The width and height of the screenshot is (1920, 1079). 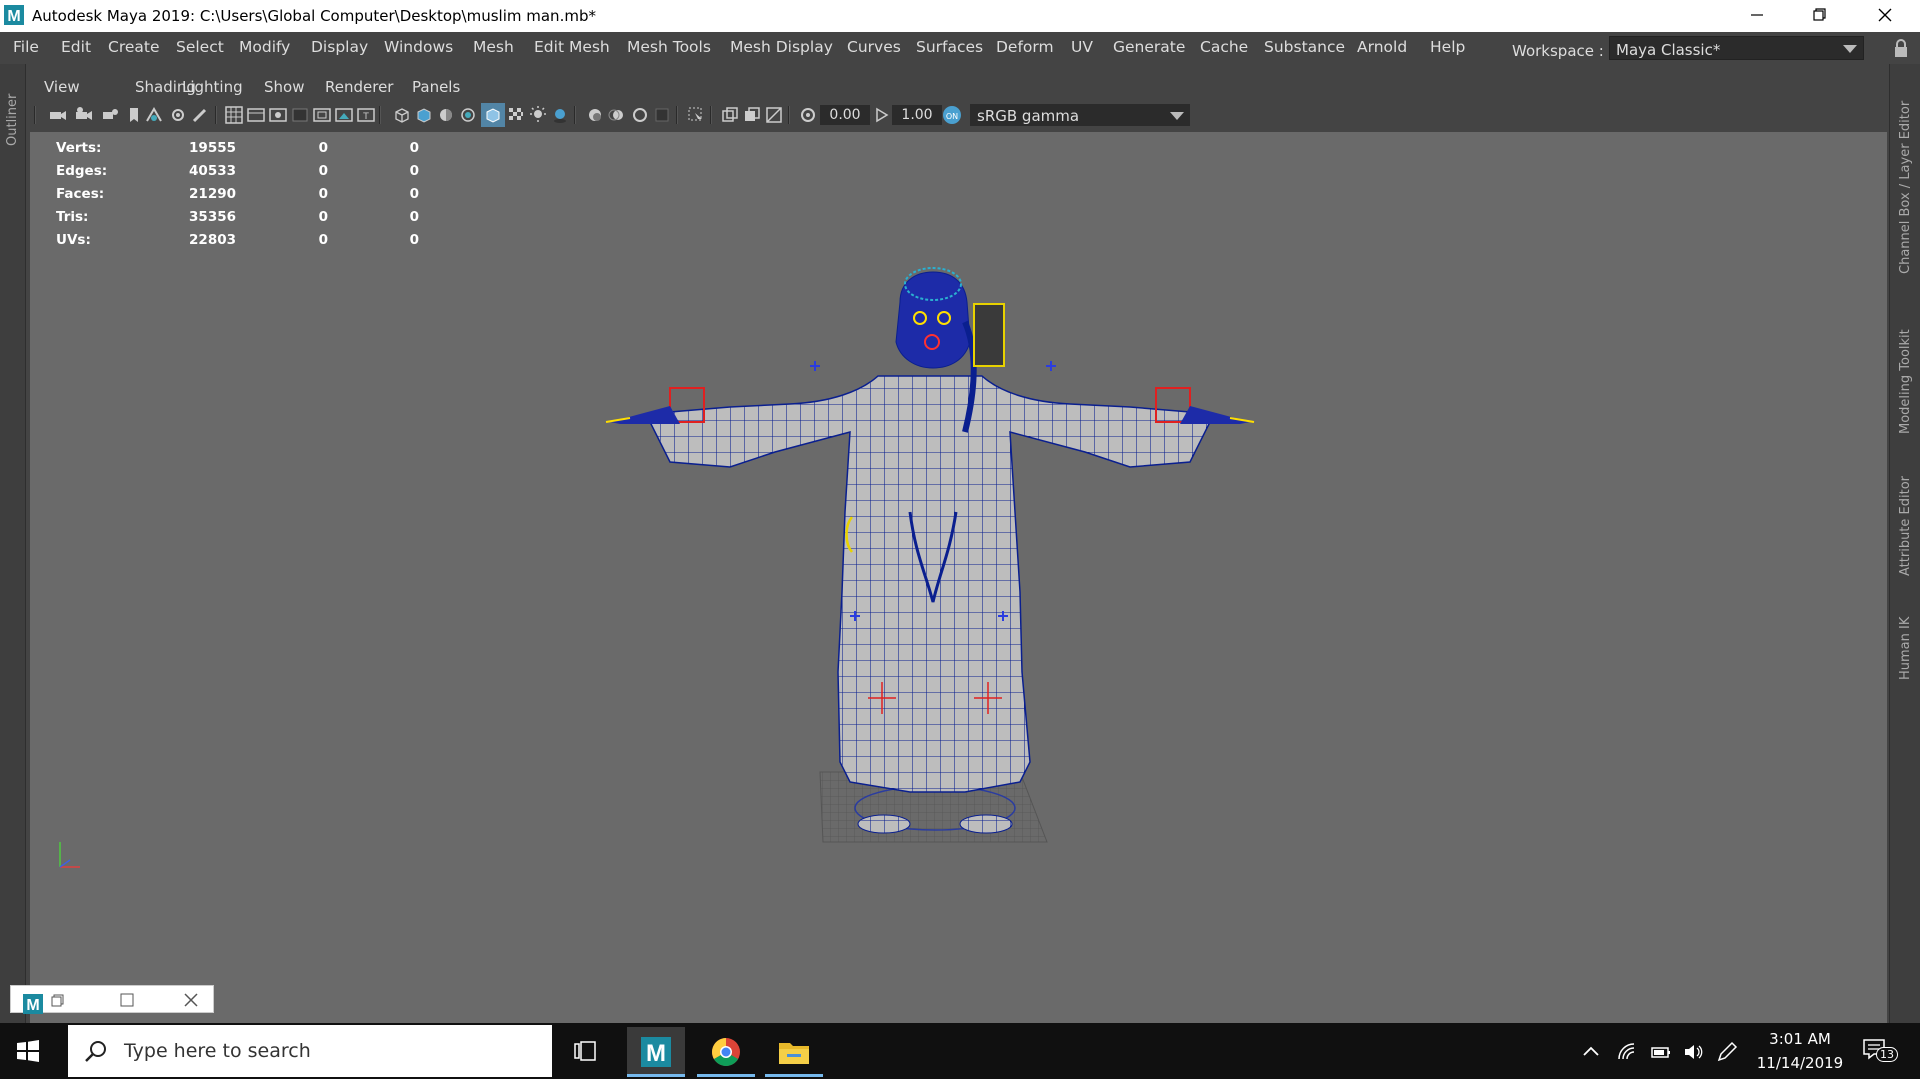 I want to click on menu-edit-mesh: Edit Mesh, so click(x=572, y=47).